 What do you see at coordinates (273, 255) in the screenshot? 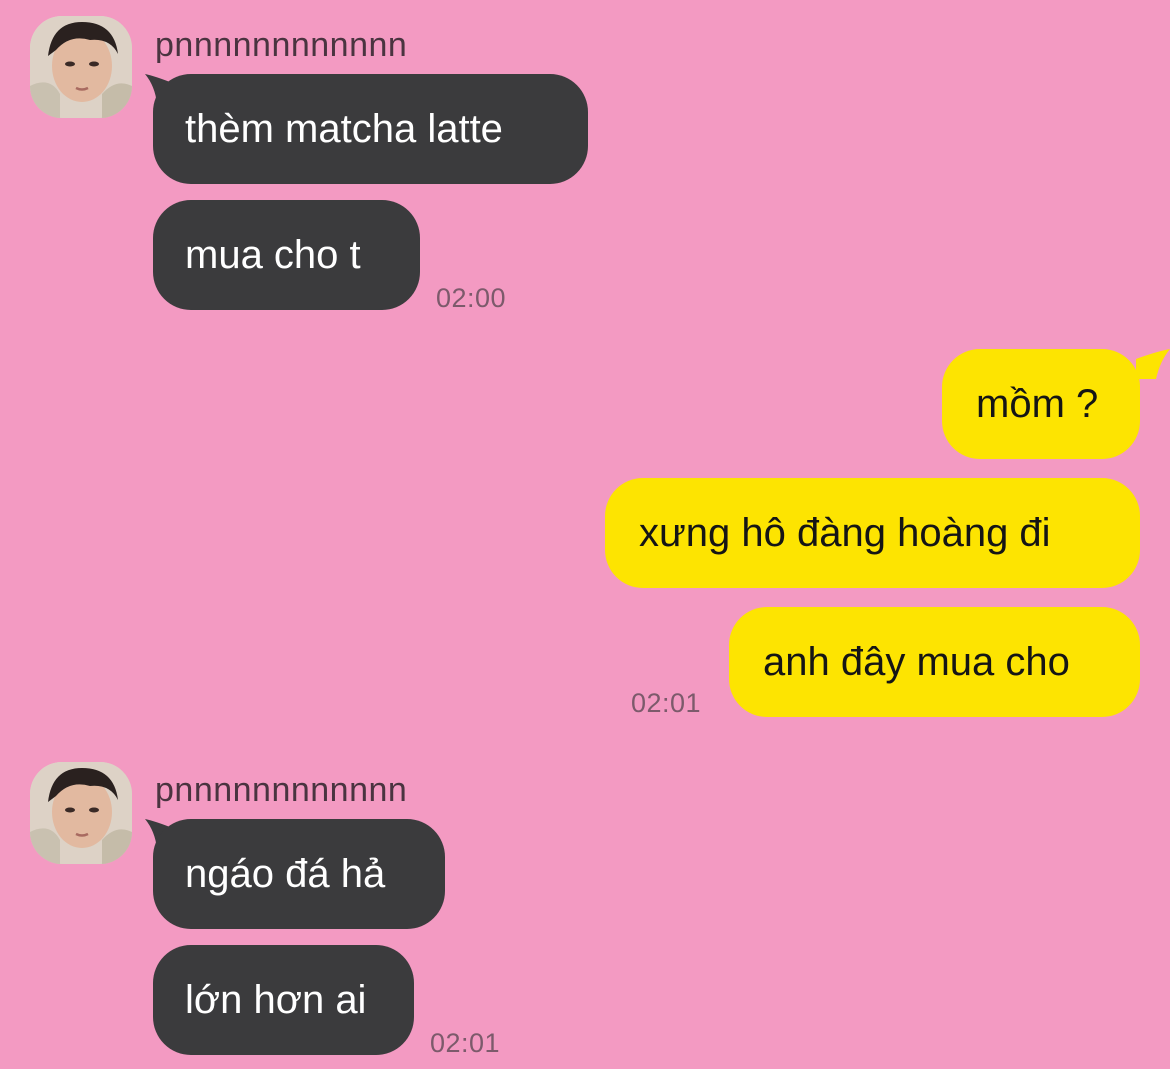
I see `message-text: mua cho t` at bounding box center [273, 255].